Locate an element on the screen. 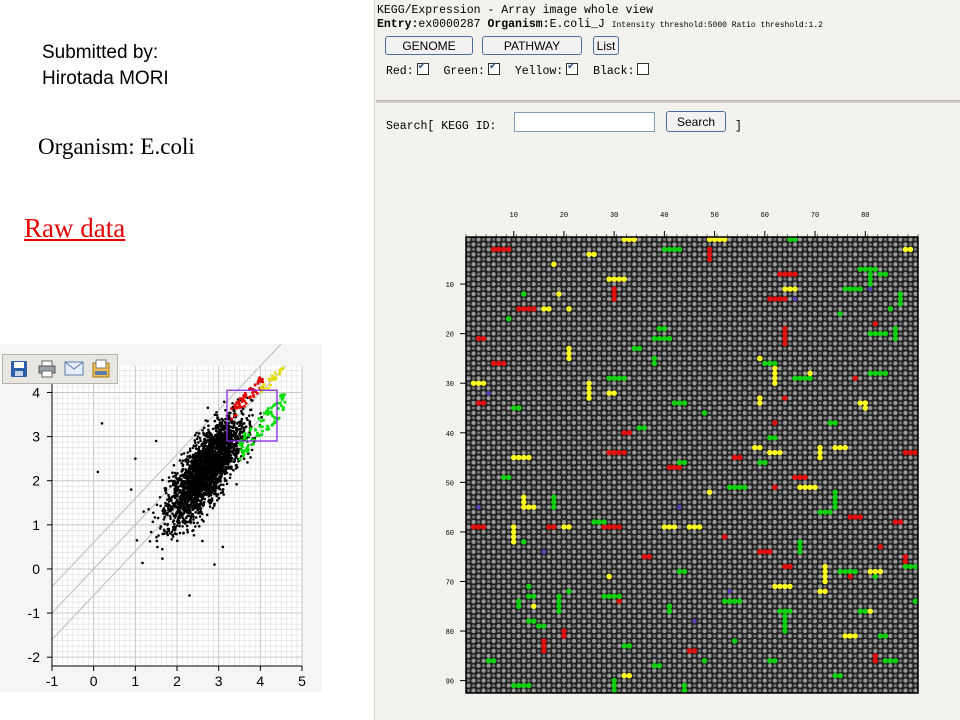  array-col-label: 10 is located at coordinates (514, 216).